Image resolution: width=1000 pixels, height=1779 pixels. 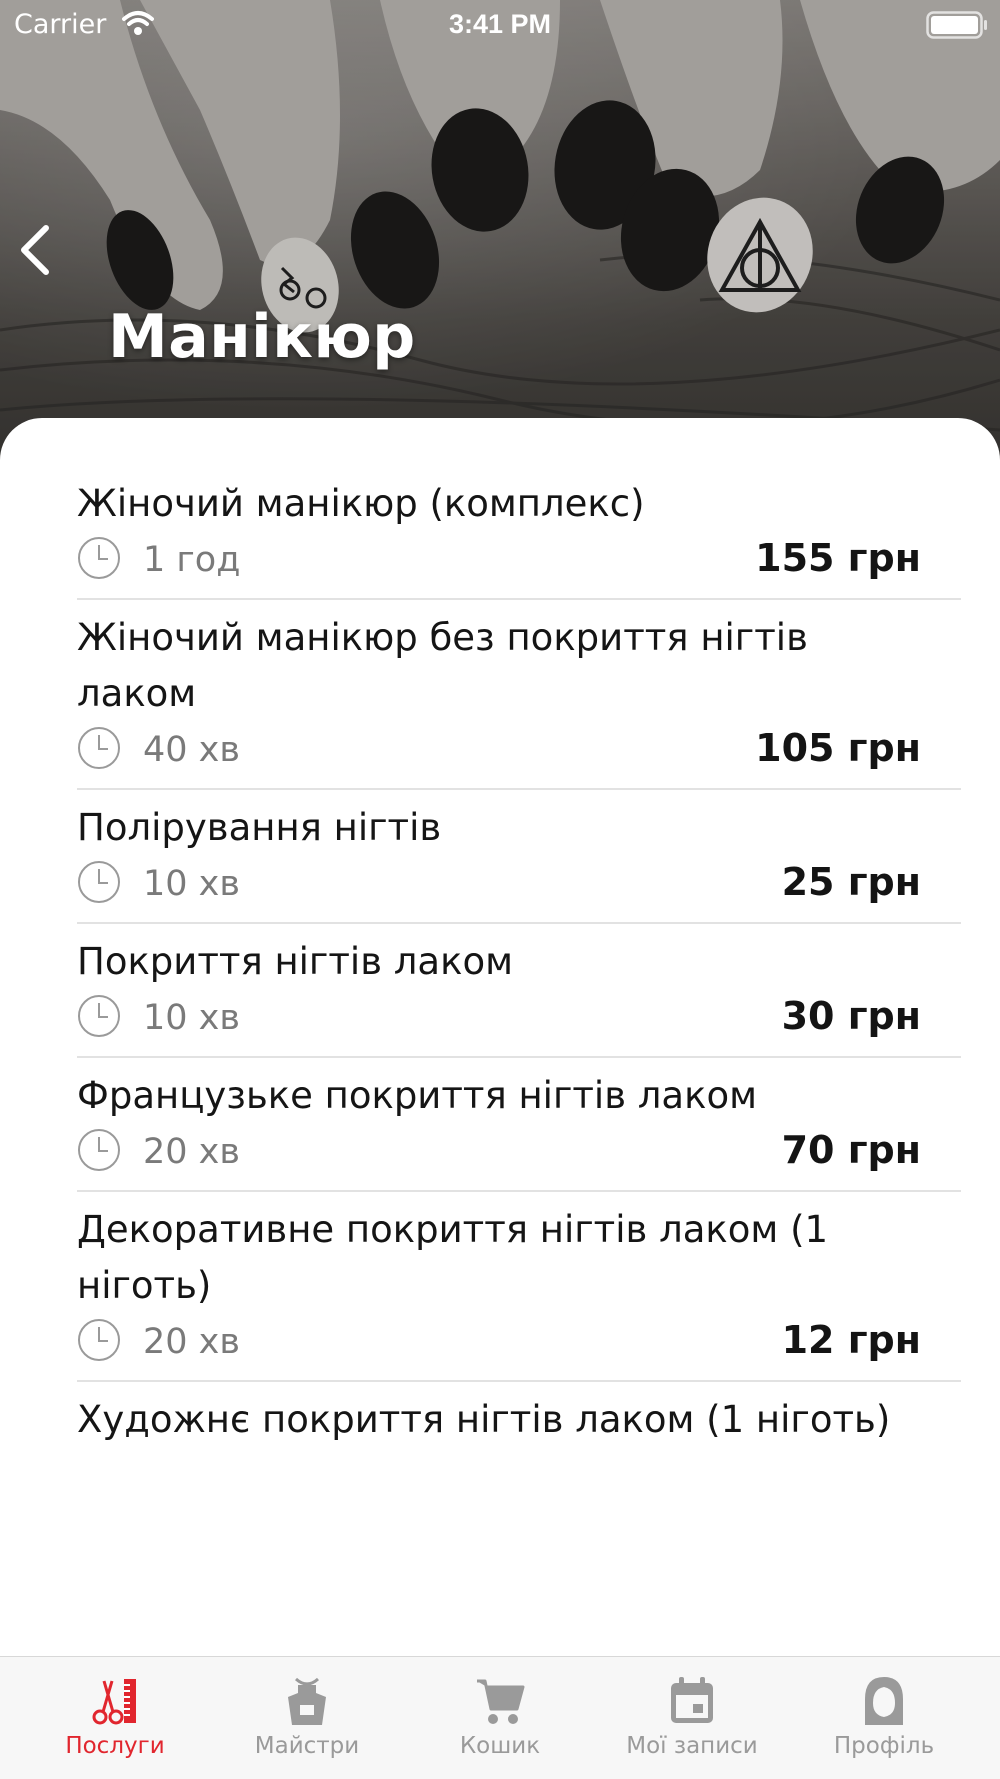 What do you see at coordinates (417, 1095) in the screenshot?
I see `service-name: Французьке покриття нігтів лаком` at bounding box center [417, 1095].